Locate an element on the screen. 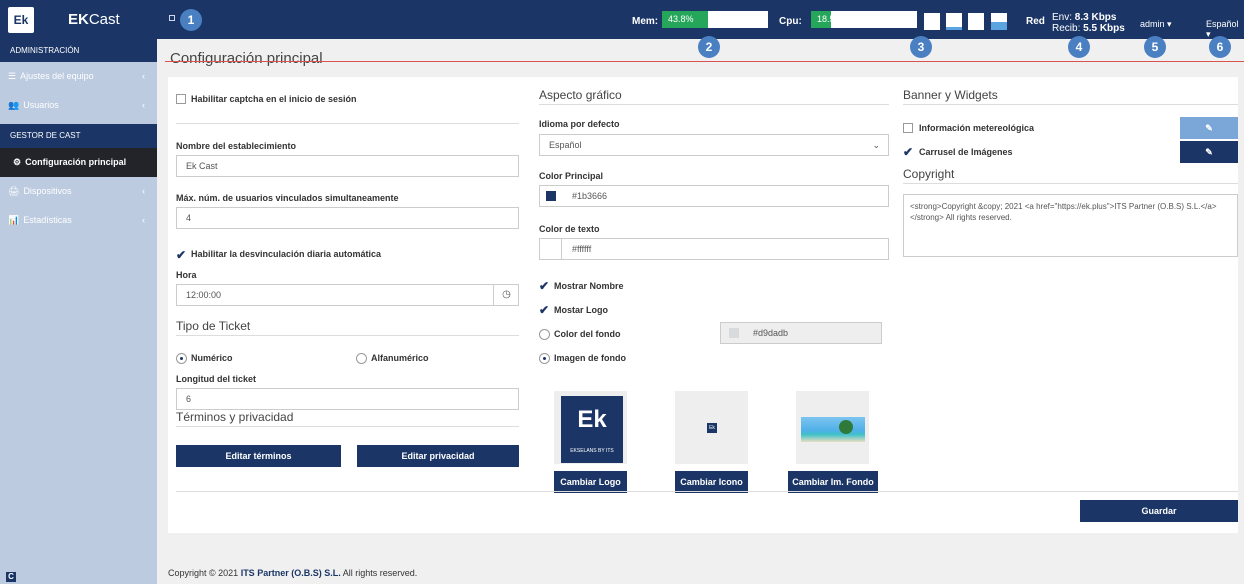 The width and height of the screenshot is (1244, 584). clock-icon: ◷ is located at coordinates (506, 295).